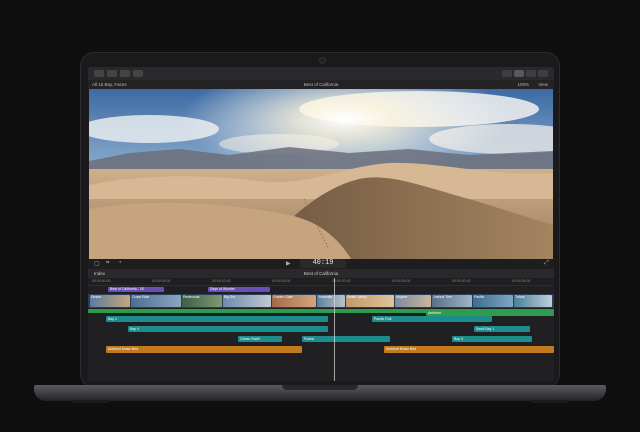 The height and width of the screenshot is (432, 640). Describe the element at coordinates (223, 289) in the screenshot. I see `clip-label: Days of Wonder` at that location.